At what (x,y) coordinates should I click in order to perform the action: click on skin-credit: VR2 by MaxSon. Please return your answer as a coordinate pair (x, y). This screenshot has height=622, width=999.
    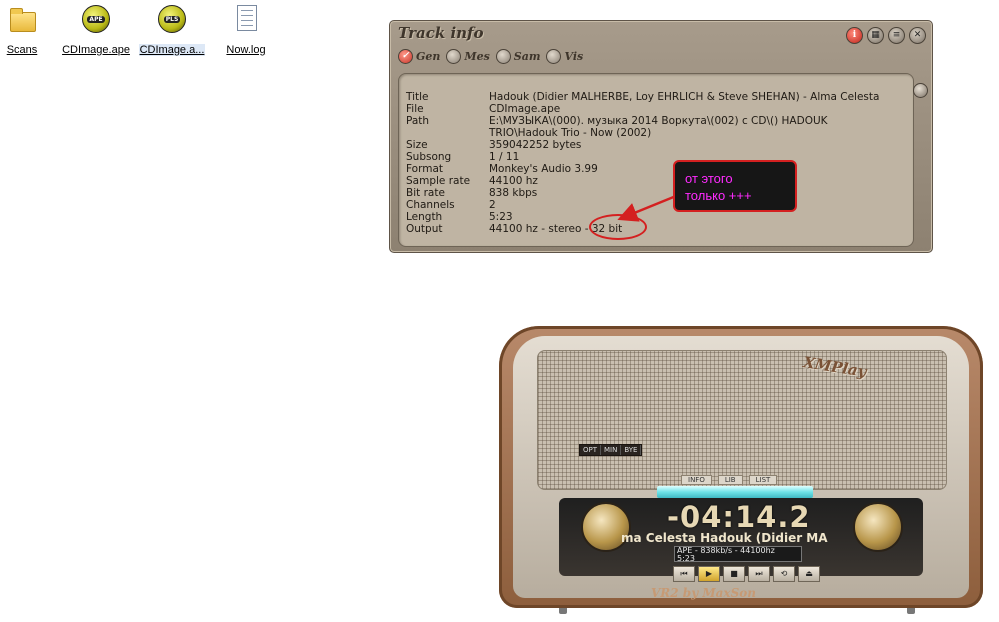
    Looking at the image, I should click on (703, 593).